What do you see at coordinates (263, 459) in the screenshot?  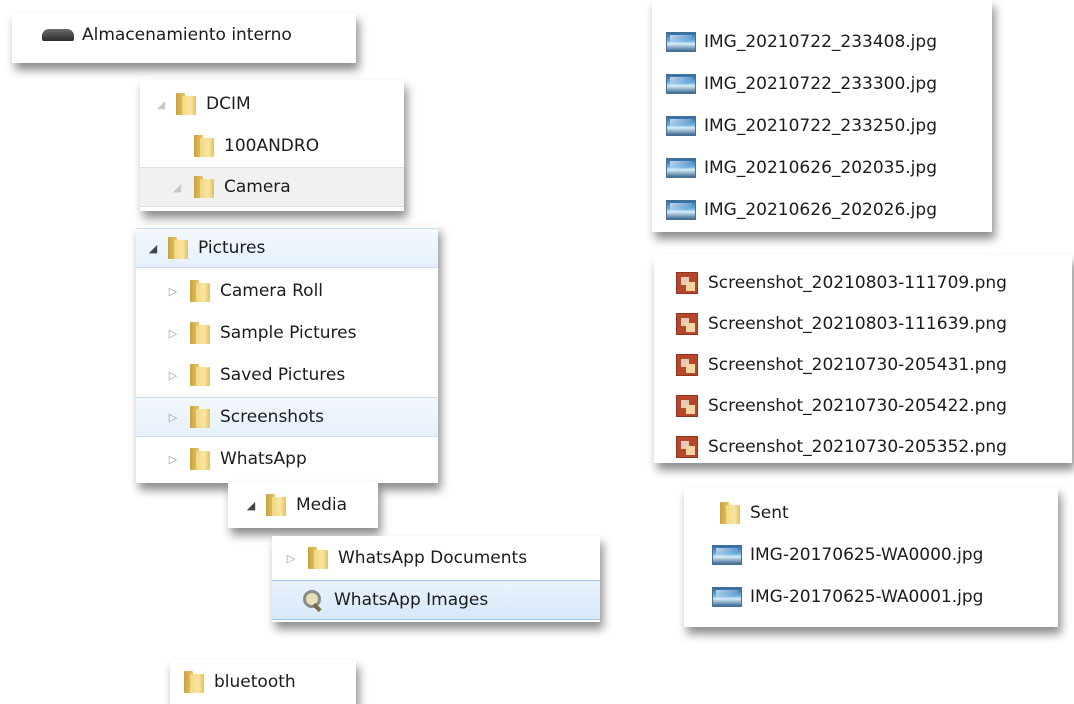 I see `tree-item-label: WhatsApp` at bounding box center [263, 459].